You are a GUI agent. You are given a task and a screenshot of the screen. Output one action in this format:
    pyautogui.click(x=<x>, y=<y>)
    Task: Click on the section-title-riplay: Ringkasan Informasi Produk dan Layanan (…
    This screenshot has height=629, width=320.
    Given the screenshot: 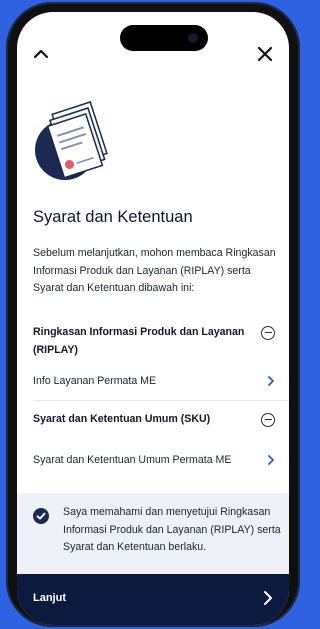 What is the action you would take?
    pyautogui.click(x=139, y=341)
    